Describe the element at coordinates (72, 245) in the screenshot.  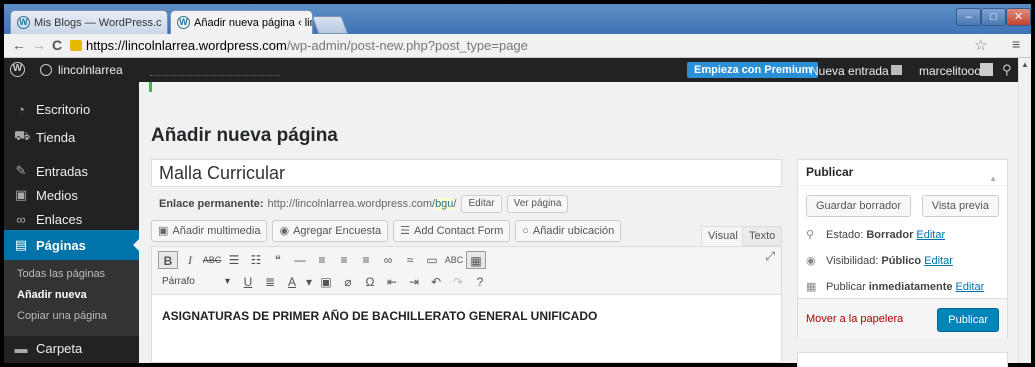
I see `sidebar-item-paginas: ▤ Páginas` at that location.